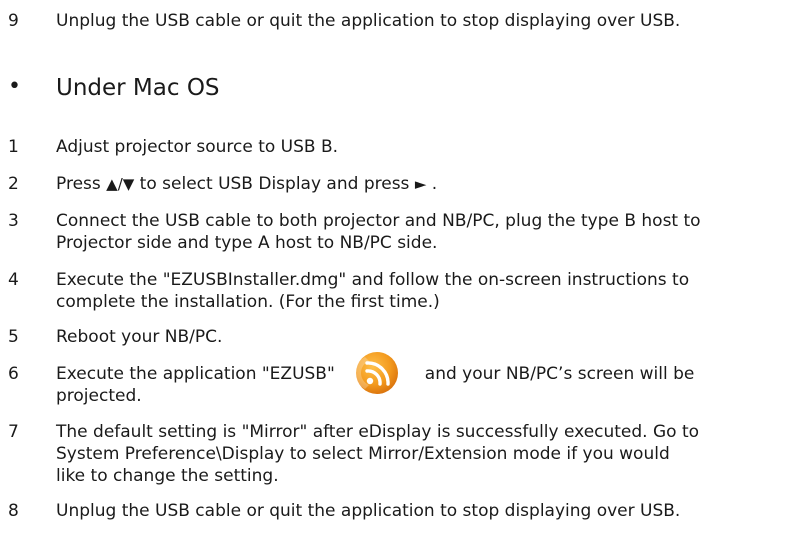 Image resolution: width=799 pixels, height=534 pixels. Describe the element at coordinates (377, 373) in the screenshot. I see `ezusb-app-icon` at that location.